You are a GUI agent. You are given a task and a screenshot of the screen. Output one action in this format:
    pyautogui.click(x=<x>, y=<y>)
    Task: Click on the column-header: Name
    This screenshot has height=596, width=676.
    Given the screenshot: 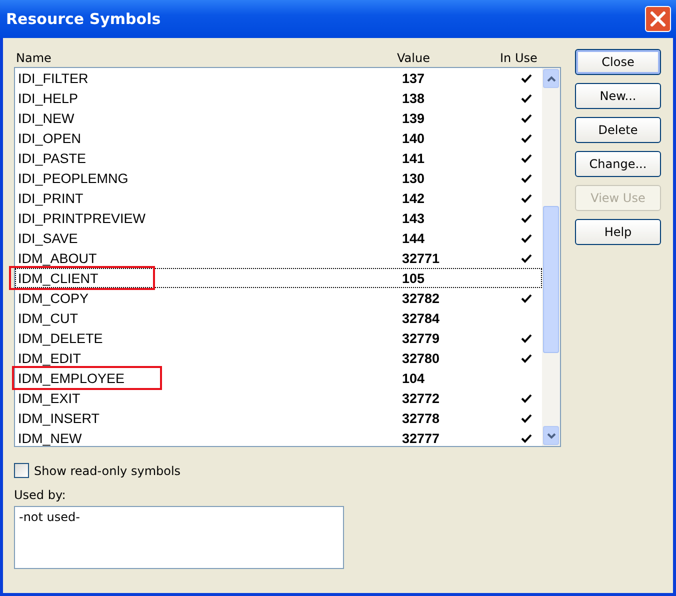 What is the action you would take?
    pyautogui.click(x=33, y=57)
    